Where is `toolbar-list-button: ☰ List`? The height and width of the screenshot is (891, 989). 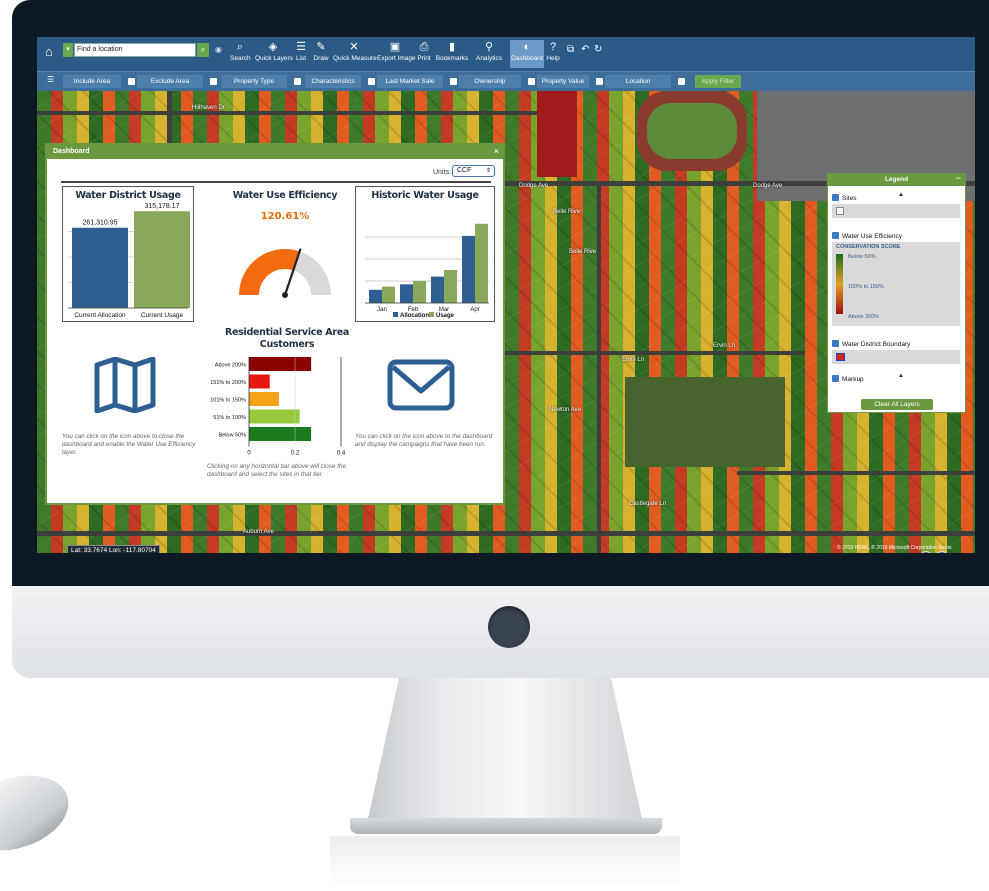
toolbar-list-button: ☰ List is located at coordinates (301, 54).